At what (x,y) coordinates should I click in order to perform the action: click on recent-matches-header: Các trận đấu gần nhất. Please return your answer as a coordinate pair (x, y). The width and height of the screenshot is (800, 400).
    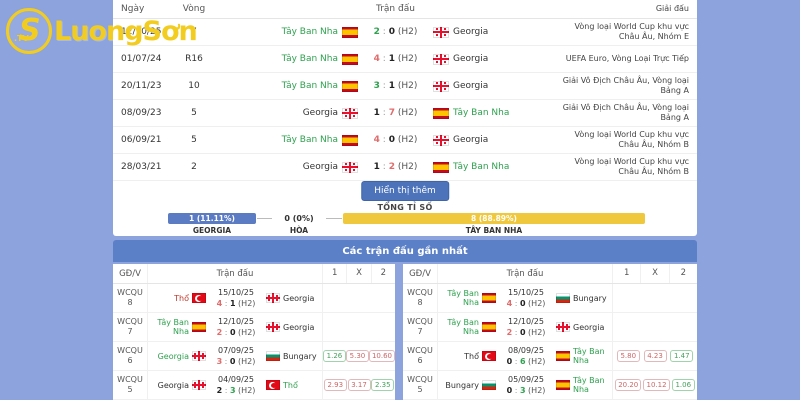
    Looking at the image, I should click on (405, 251).